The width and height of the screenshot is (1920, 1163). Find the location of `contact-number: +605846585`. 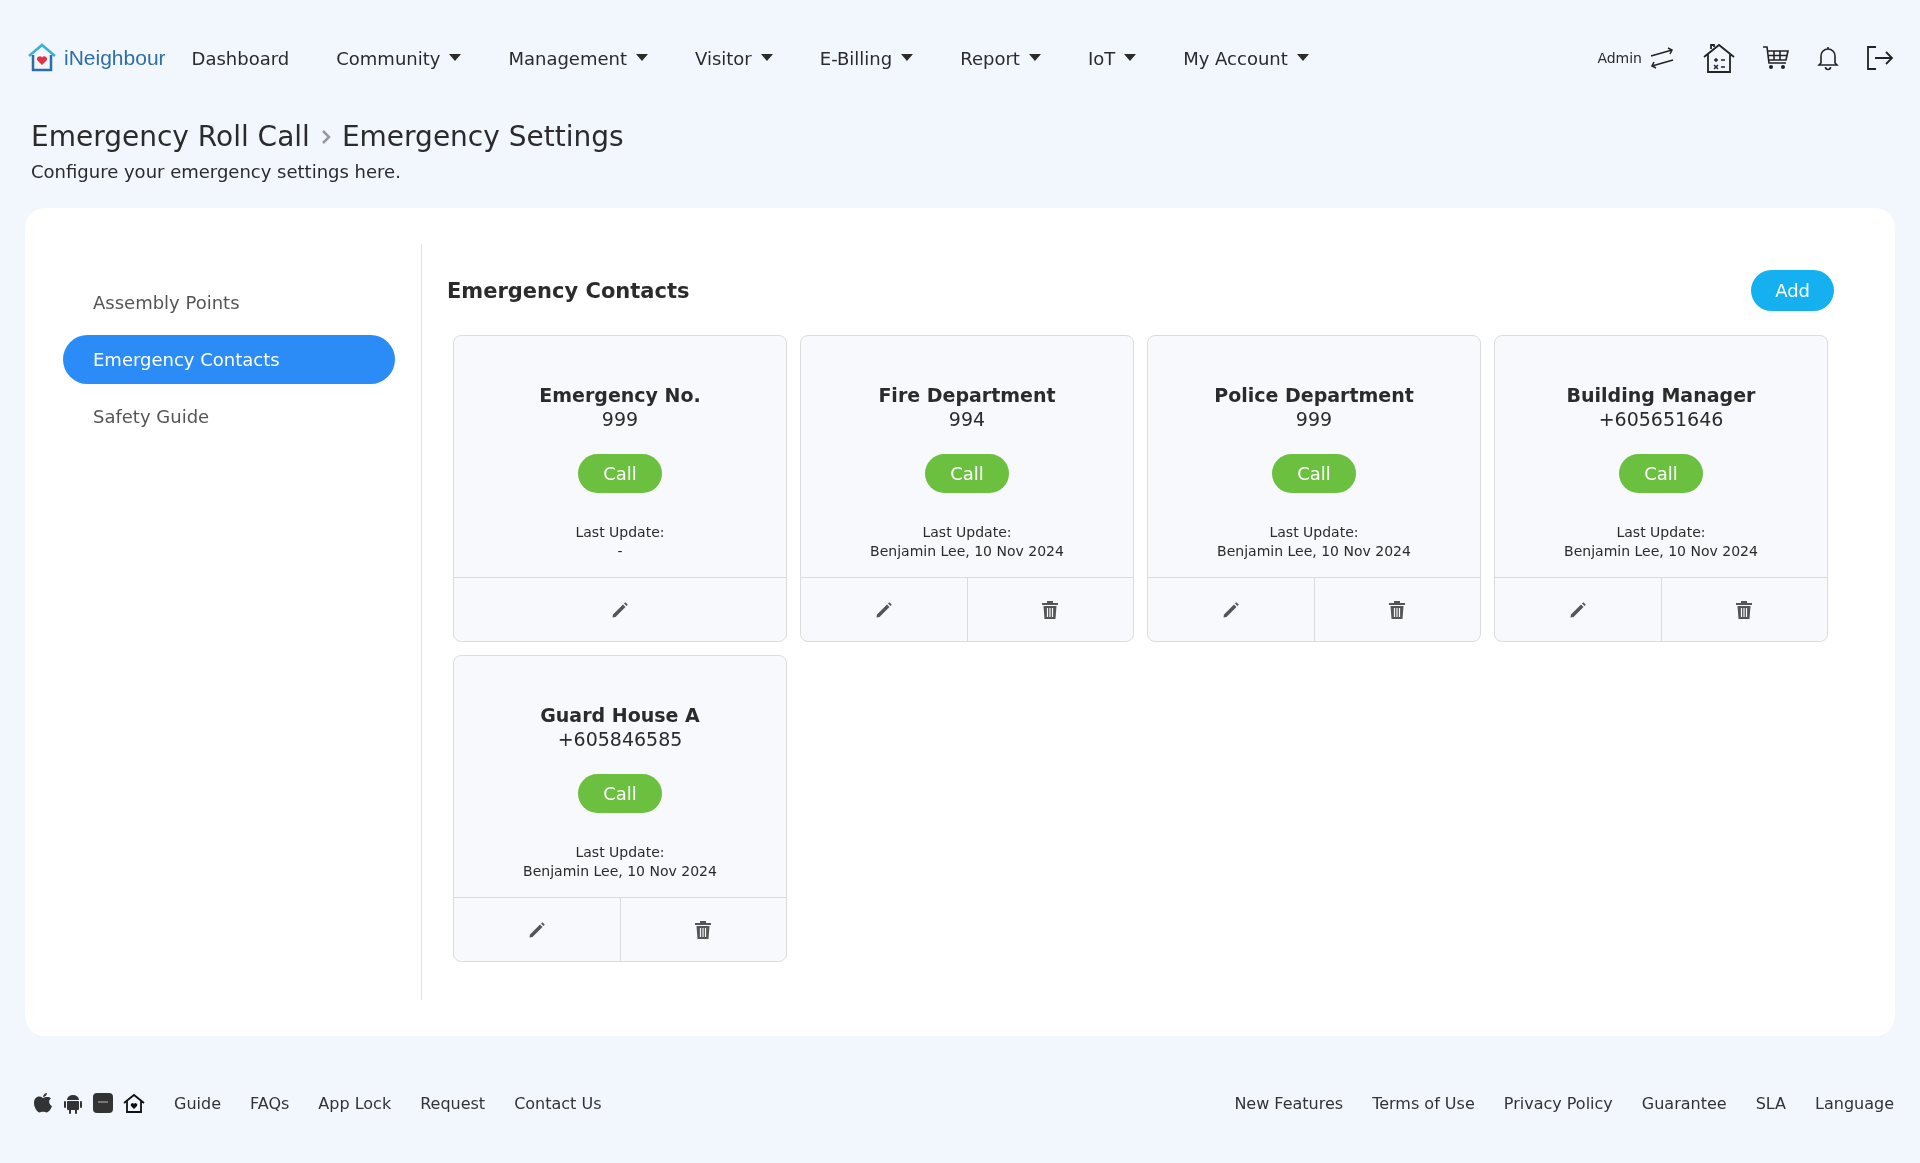

contact-number: +605846585 is located at coordinates (620, 739).